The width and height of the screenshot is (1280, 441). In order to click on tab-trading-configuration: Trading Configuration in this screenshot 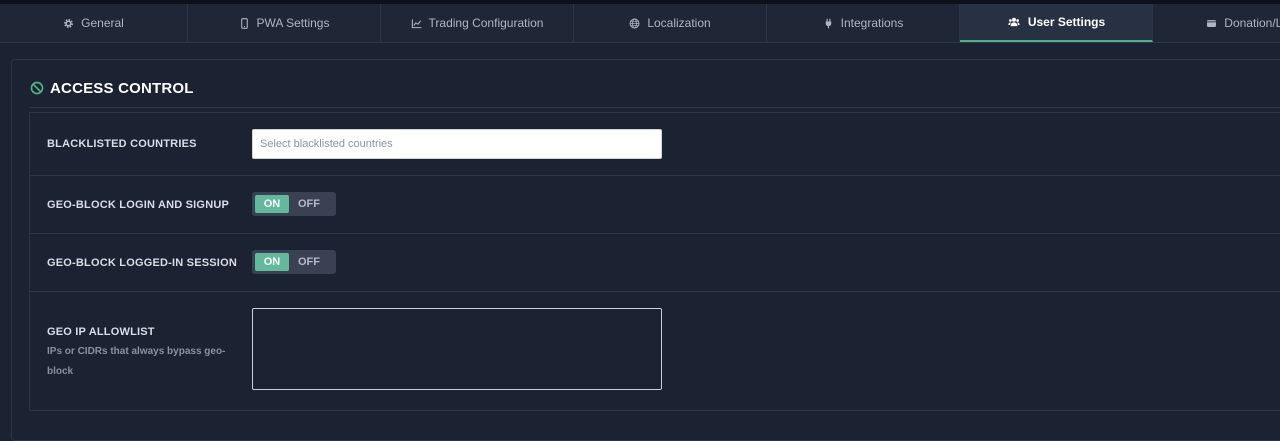, I will do `click(477, 23)`.